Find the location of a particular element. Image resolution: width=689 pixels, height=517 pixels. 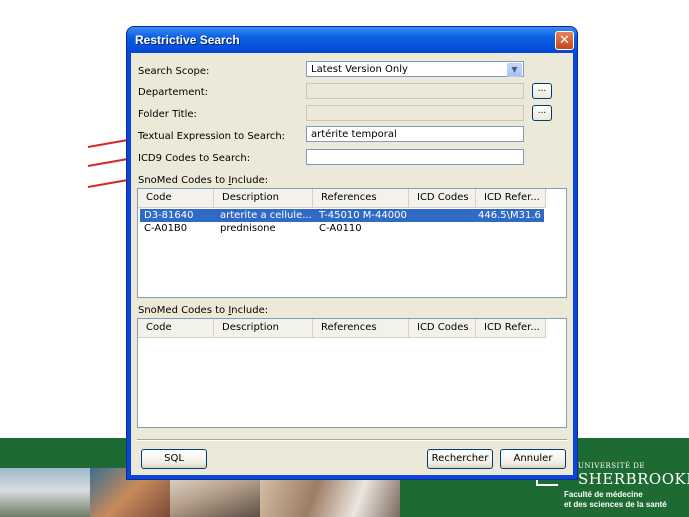

button-separator is located at coordinates (352, 440).